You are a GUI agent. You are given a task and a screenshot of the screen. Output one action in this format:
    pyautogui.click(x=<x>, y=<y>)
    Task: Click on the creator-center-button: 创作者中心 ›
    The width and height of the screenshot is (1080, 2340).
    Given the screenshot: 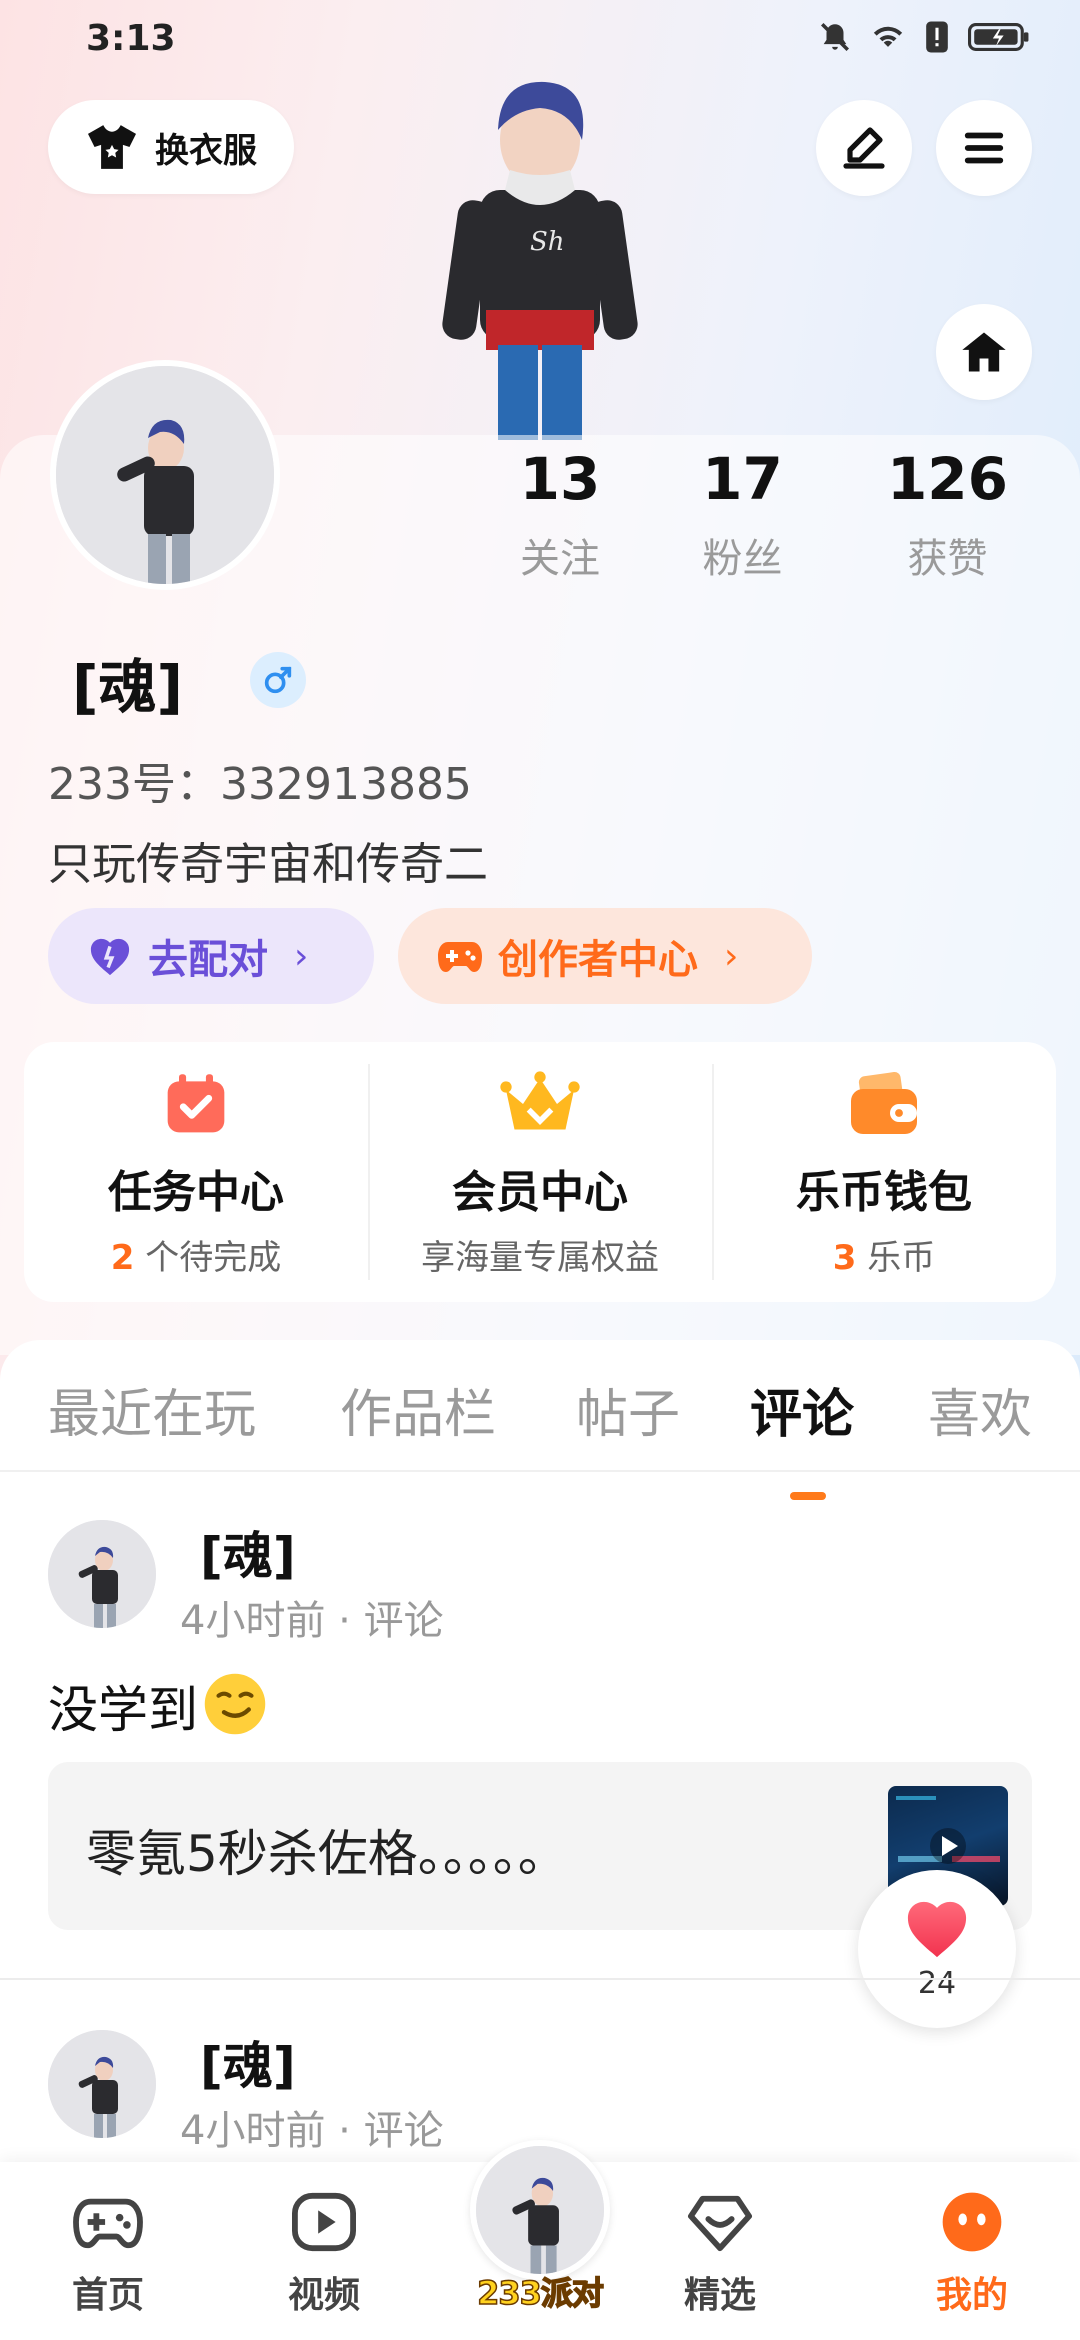 What is the action you would take?
    pyautogui.click(x=605, y=956)
    